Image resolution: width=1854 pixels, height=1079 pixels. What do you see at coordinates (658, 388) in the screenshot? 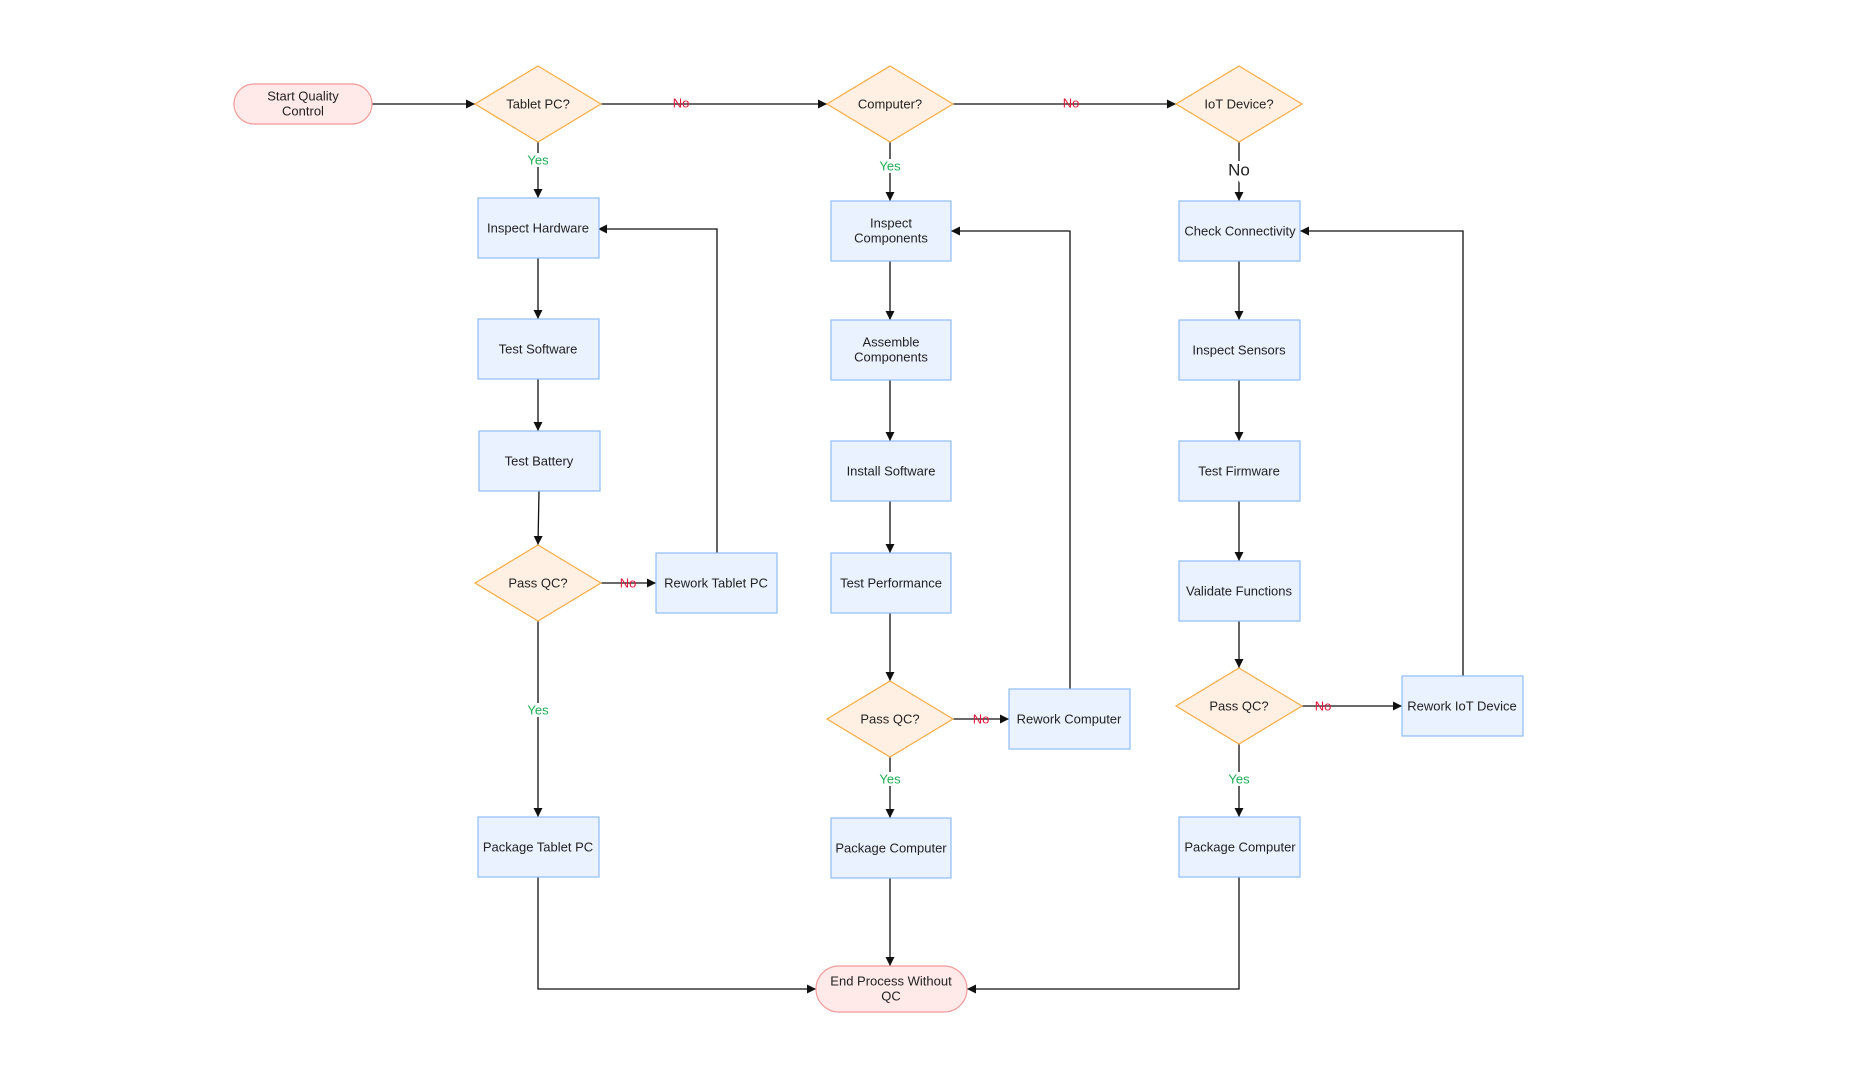
I see `edge-rework-inspect` at bounding box center [658, 388].